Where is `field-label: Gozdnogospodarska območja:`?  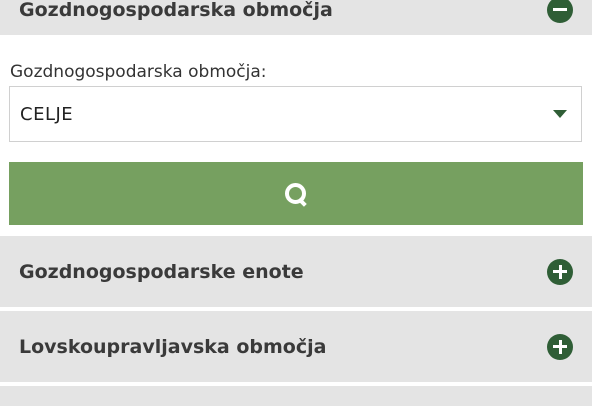
field-label: Gozdnogospodarska območja: is located at coordinates (138, 72).